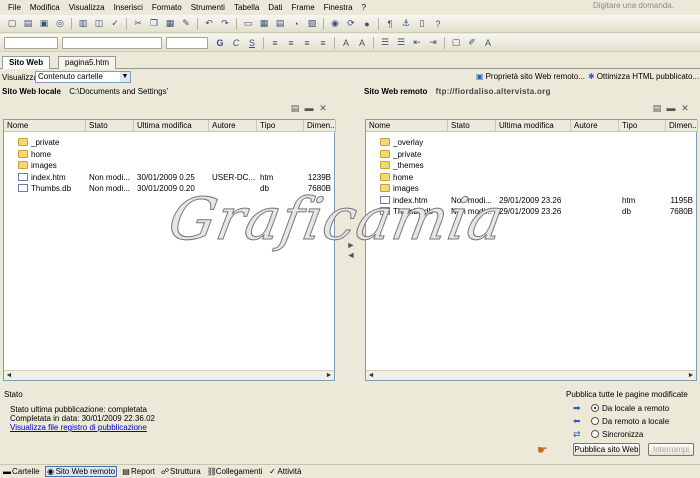  What do you see at coordinates (401, 43) in the screenshot?
I see `bullets-icon: ☰` at bounding box center [401, 43].